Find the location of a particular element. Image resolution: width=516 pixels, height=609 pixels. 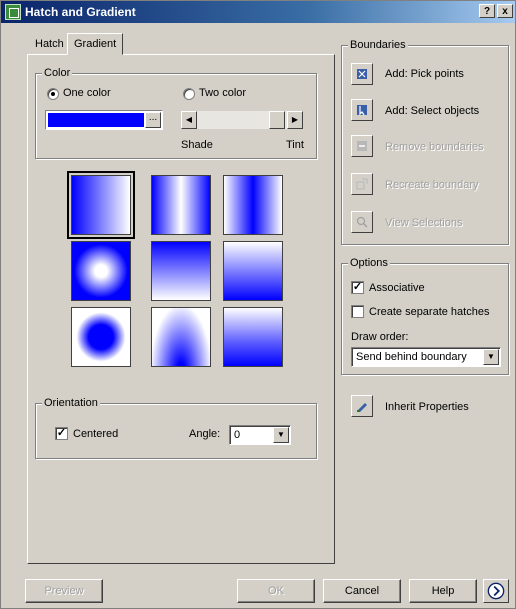

two-color-label: Two color is located at coordinates (223, 93).